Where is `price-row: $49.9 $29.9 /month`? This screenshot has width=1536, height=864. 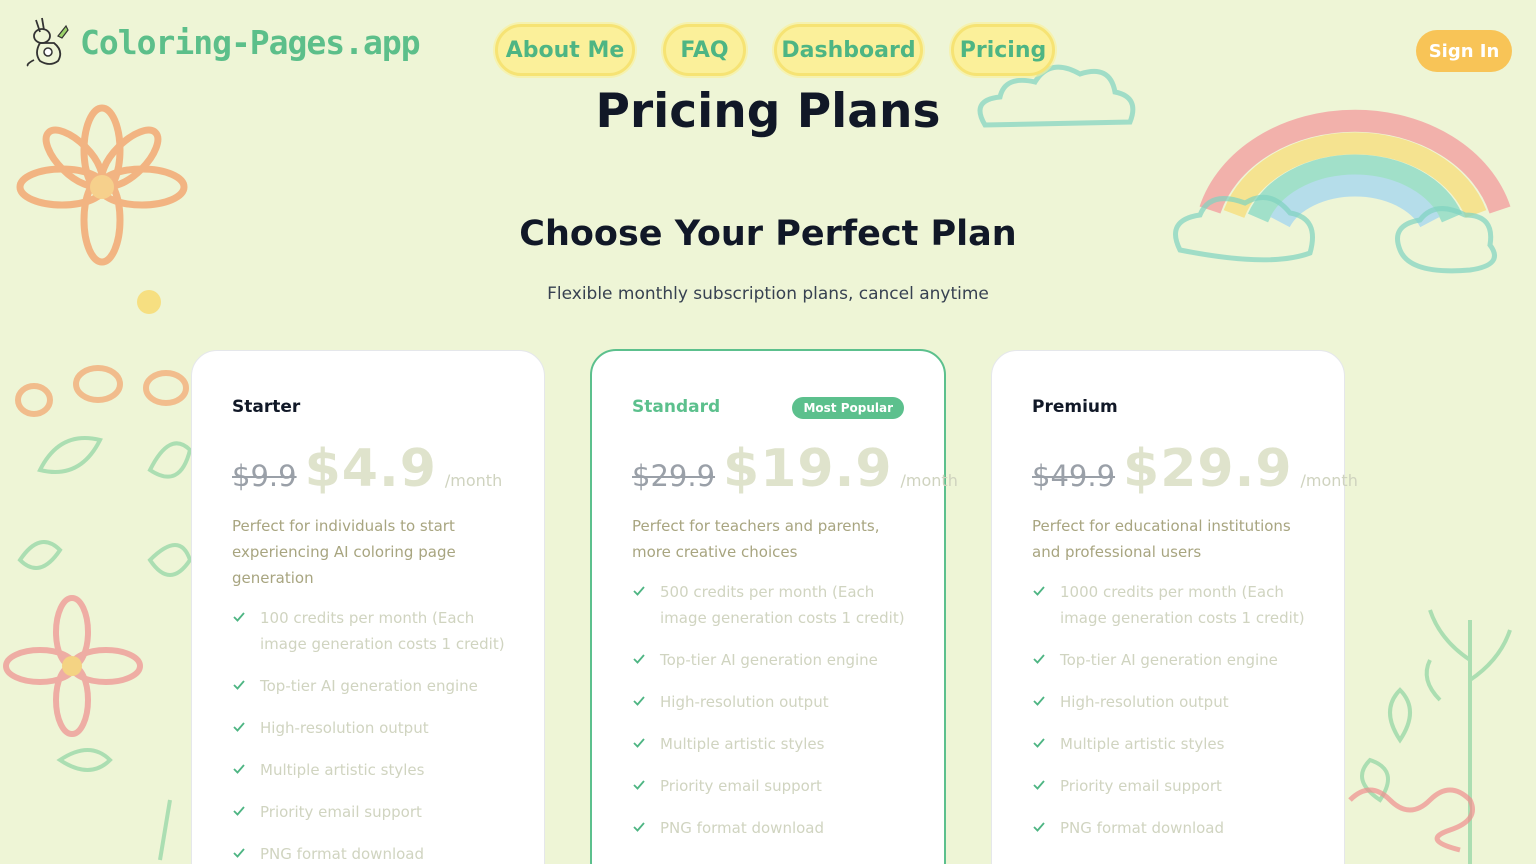
price-row: $49.9 $29.9 /month is located at coordinates (1195, 471).